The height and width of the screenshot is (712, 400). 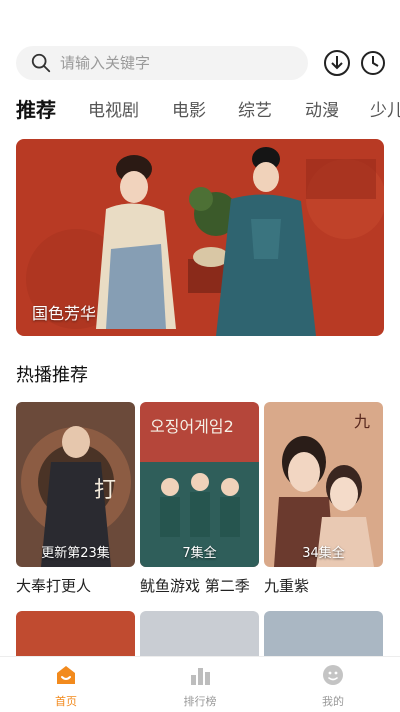 What do you see at coordinates (189, 108) in the screenshot?
I see `tab-movie: 电影` at bounding box center [189, 108].